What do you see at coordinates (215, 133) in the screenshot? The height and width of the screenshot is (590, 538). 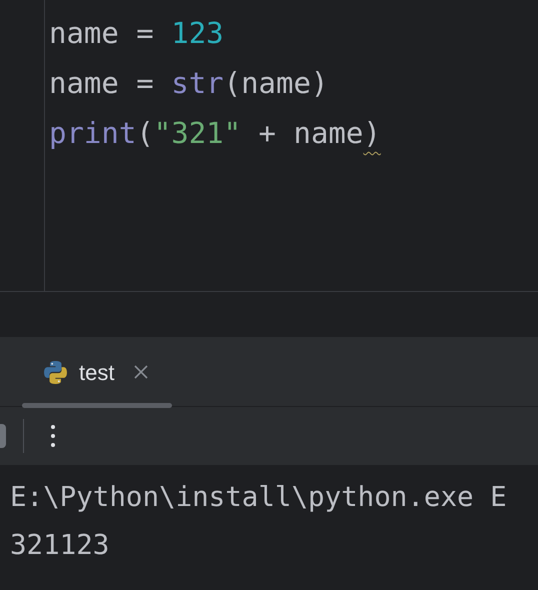 I see `code-line: print("321" + name)` at bounding box center [215, 133].